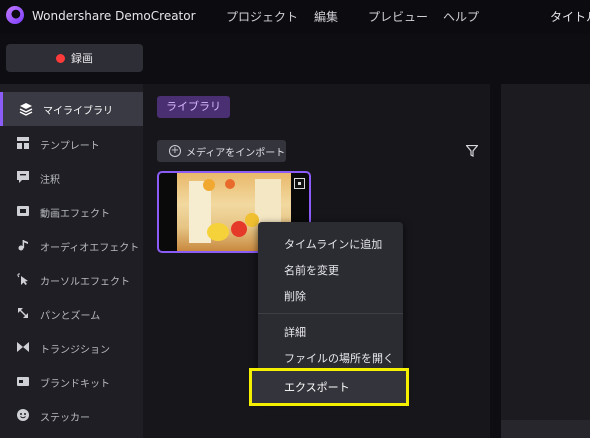  What do you see at coordinates (75, 350) in the screenshot?
I see `sidebar-item-label: トランジション` at bounding box center [75, 350].